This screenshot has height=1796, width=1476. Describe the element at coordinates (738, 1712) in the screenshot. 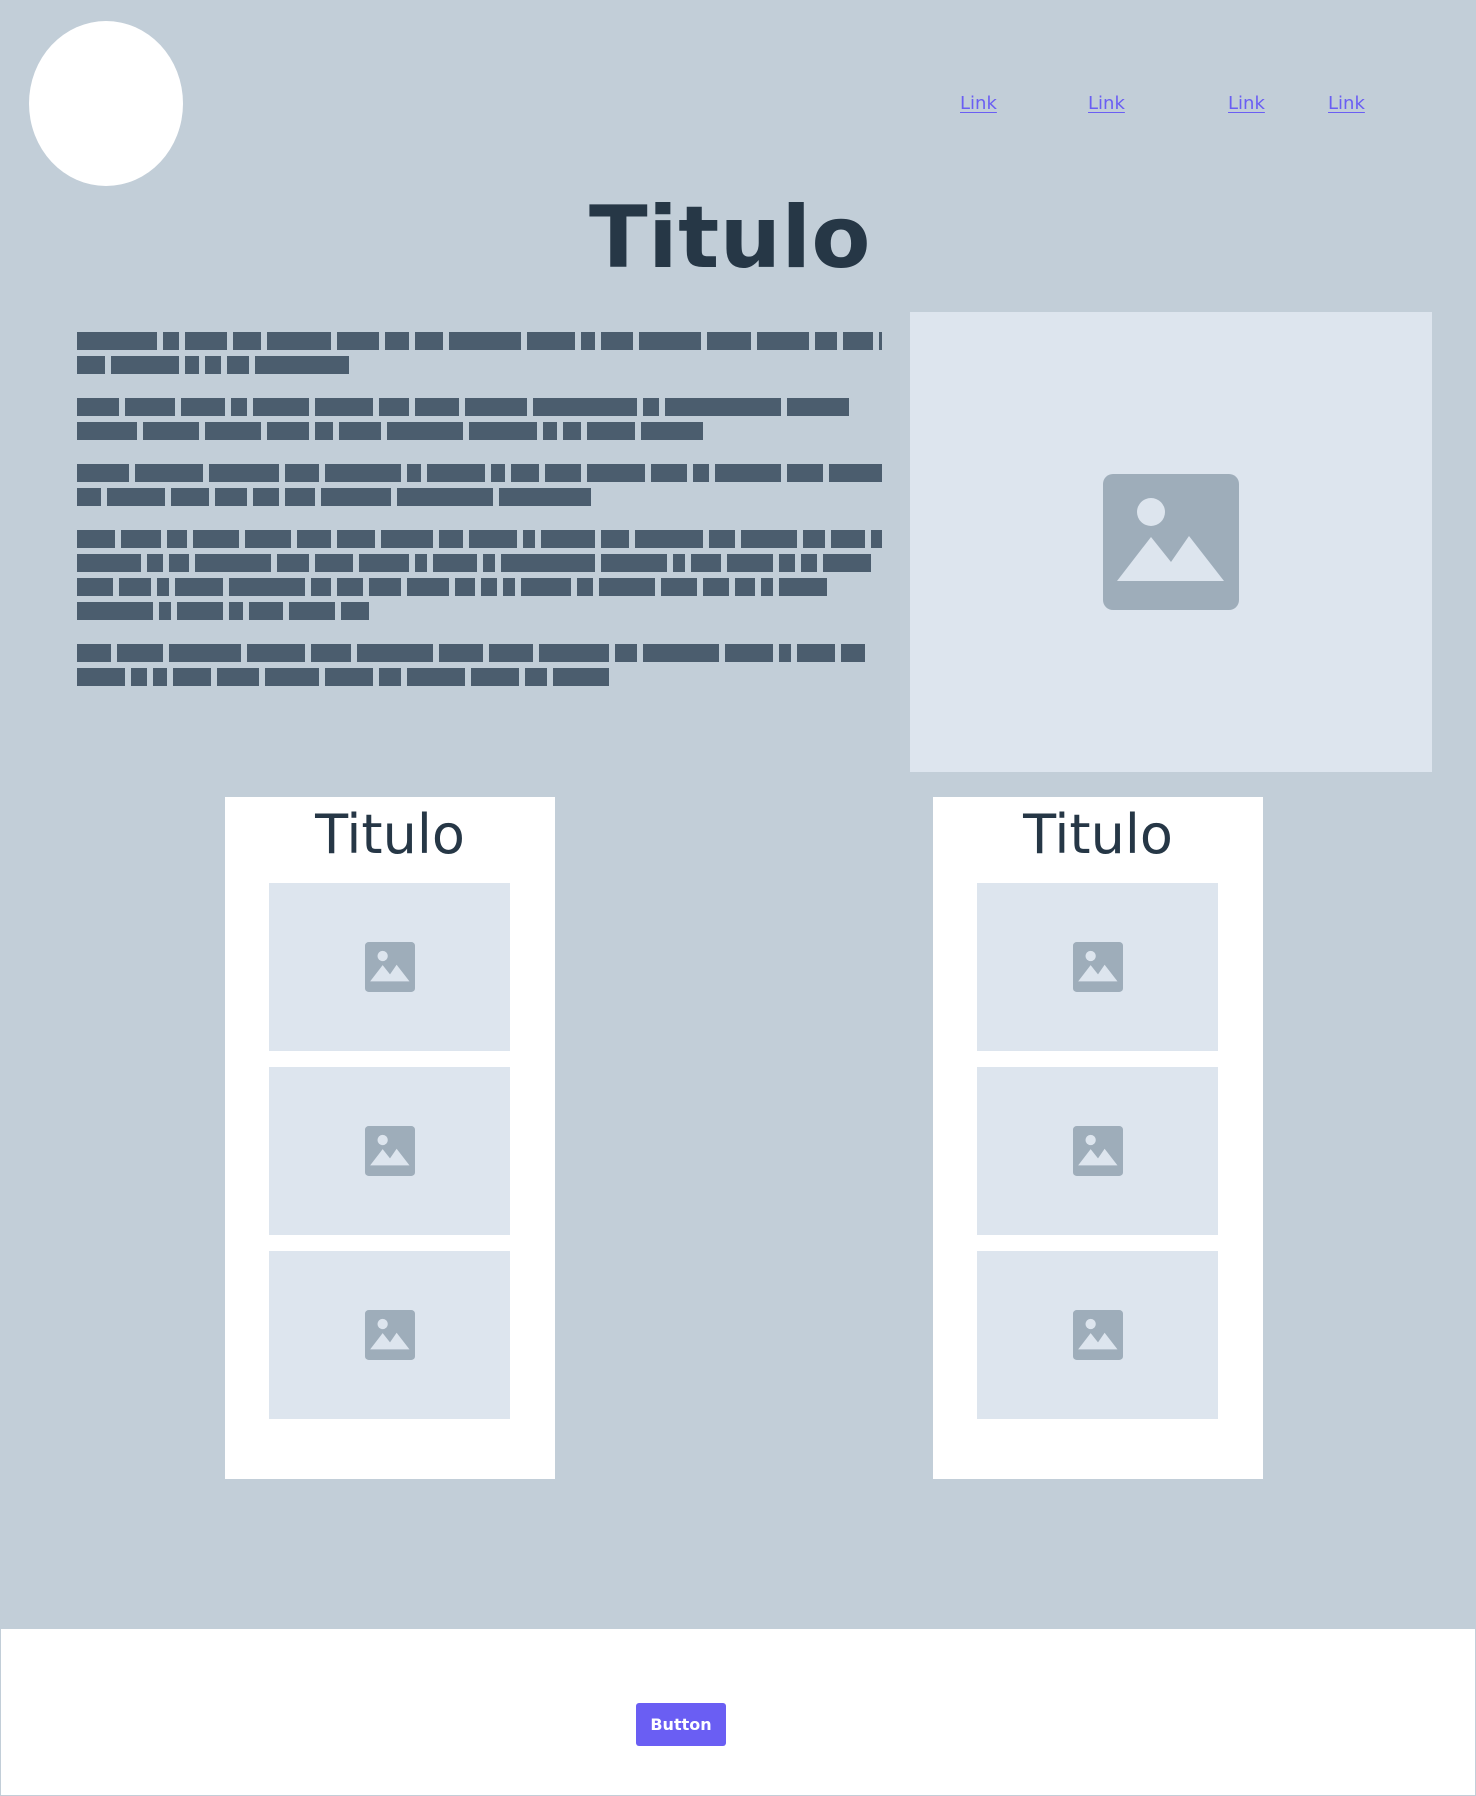

I see `footer: Button` at that location.